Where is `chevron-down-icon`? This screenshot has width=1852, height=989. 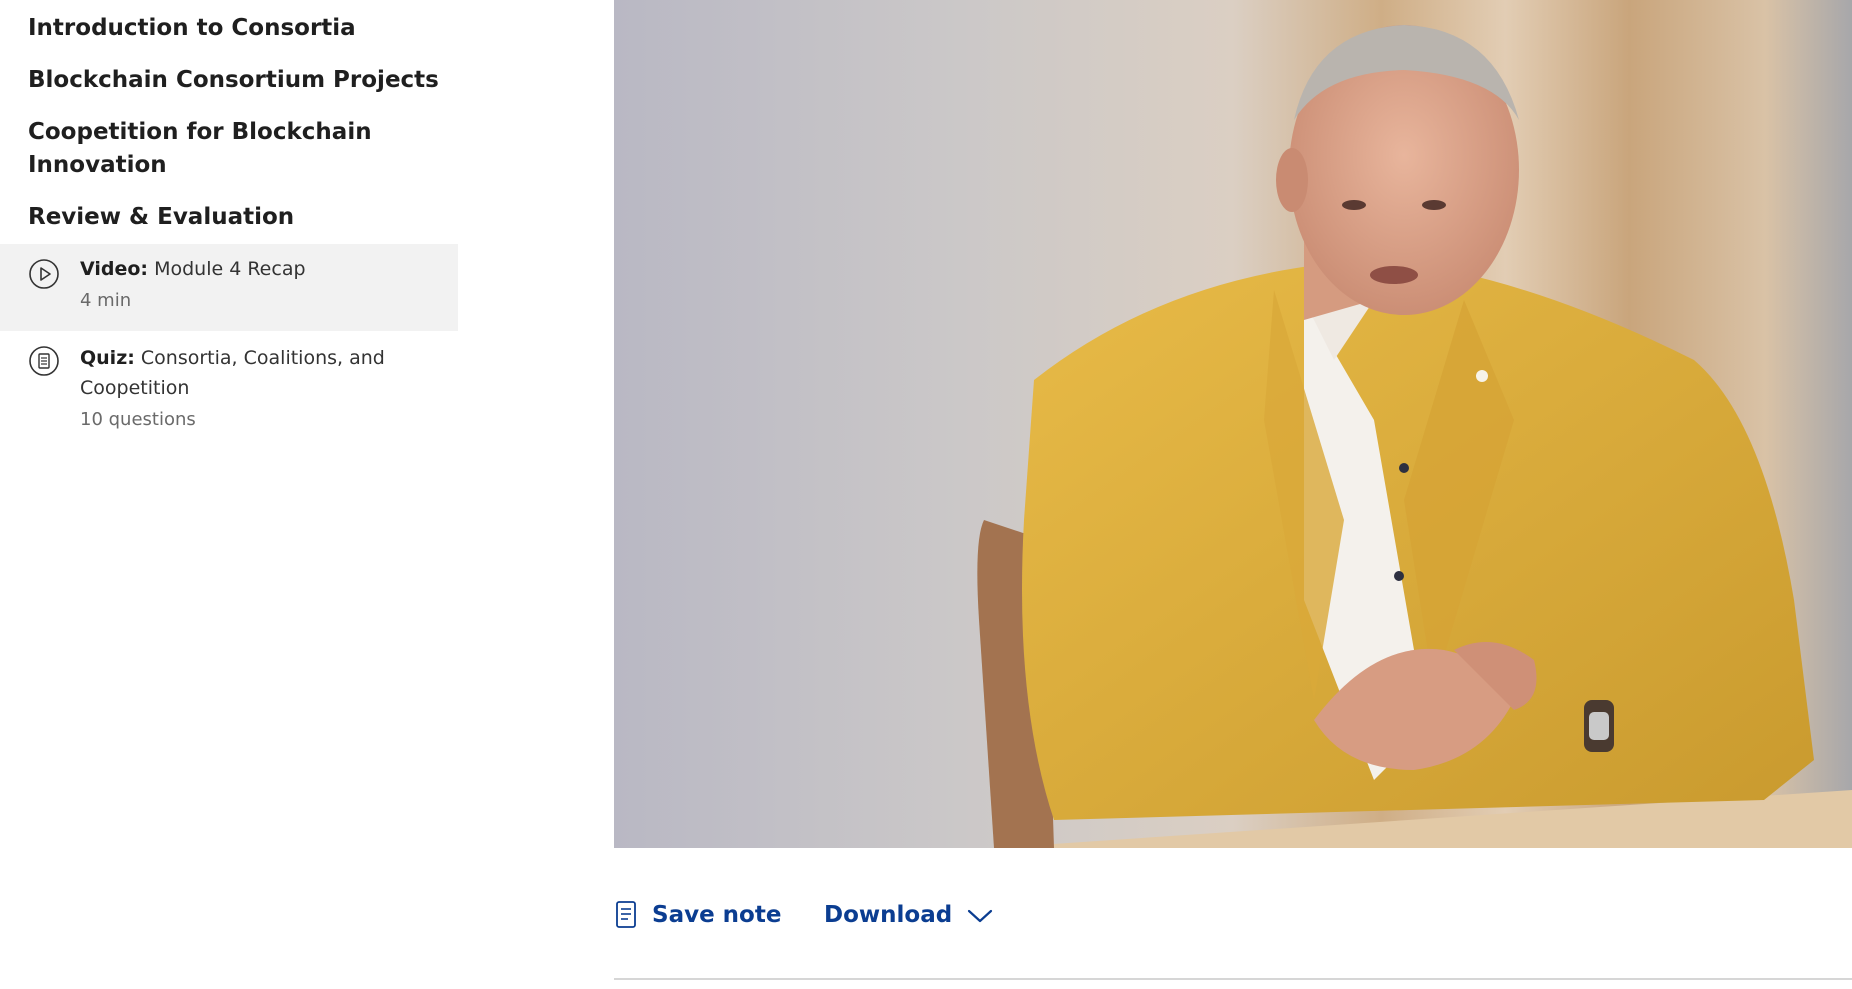
chevron-down-icon is located at coordinates (980, 915).